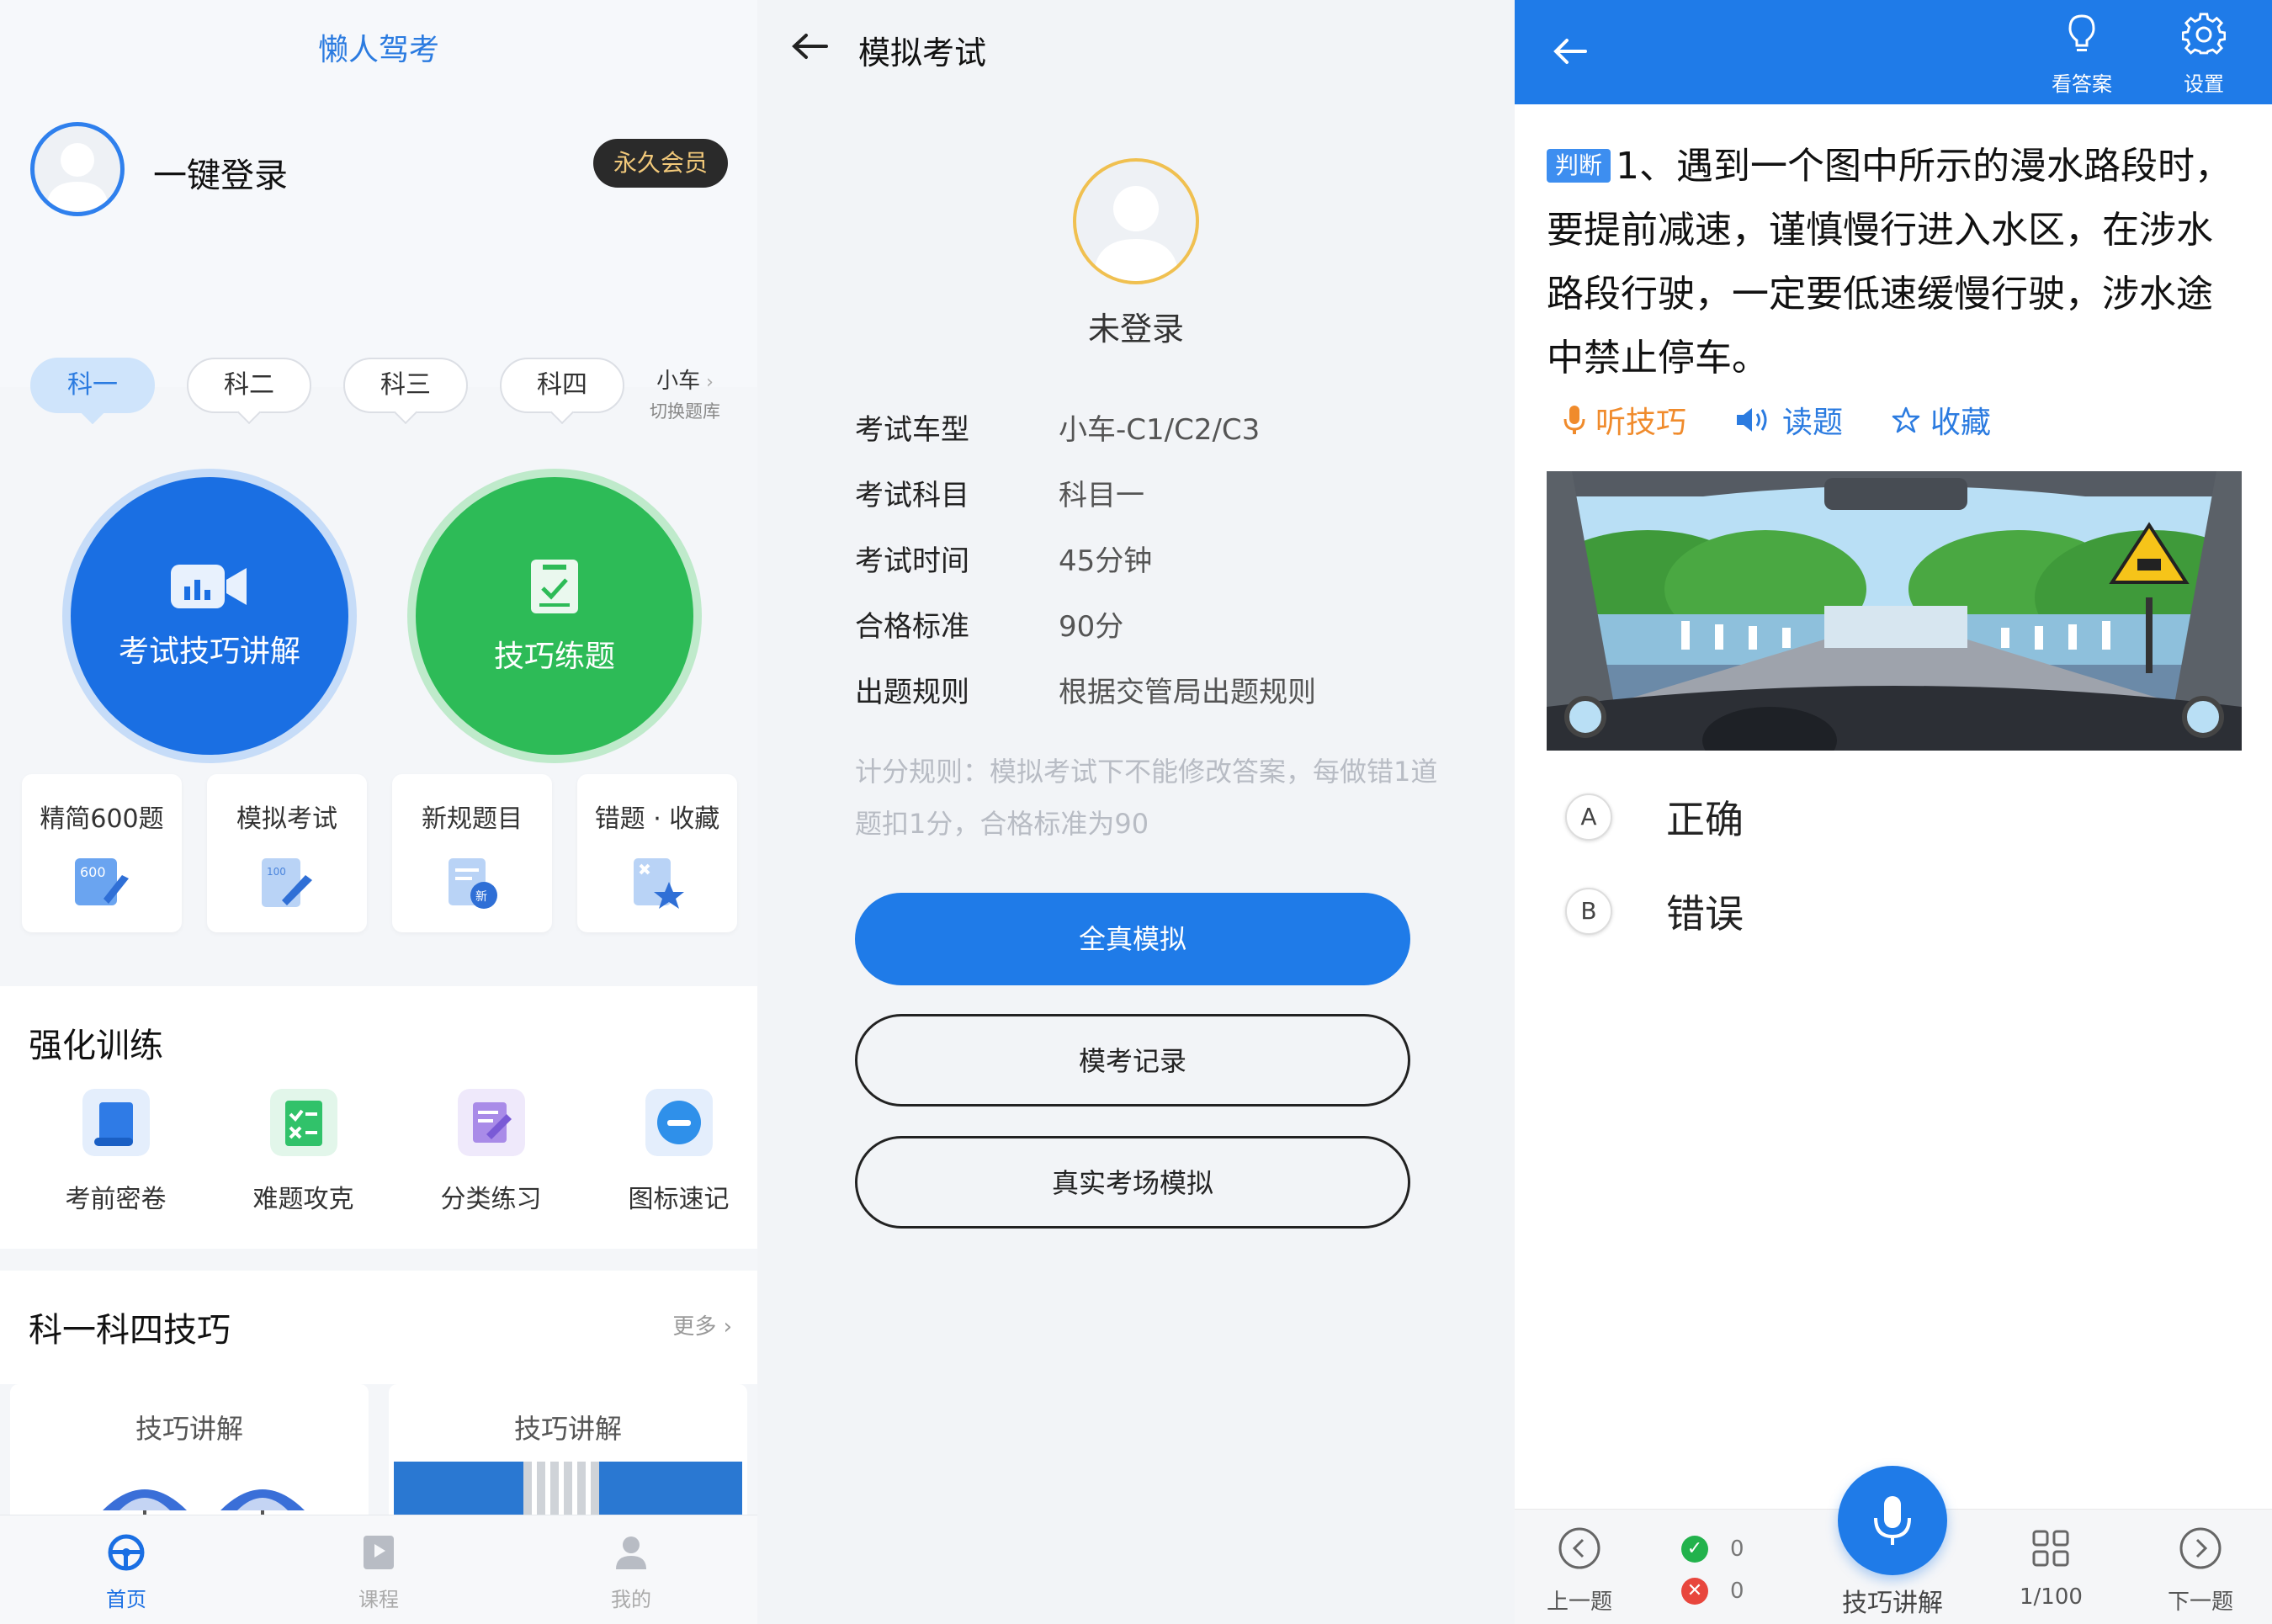 The height and width of the screenshot is (1624, 2272). Describe the element at coordinates (1892, 1603) in the screenshot. I see `tips-voice-label: 技巧讲解` at that location.